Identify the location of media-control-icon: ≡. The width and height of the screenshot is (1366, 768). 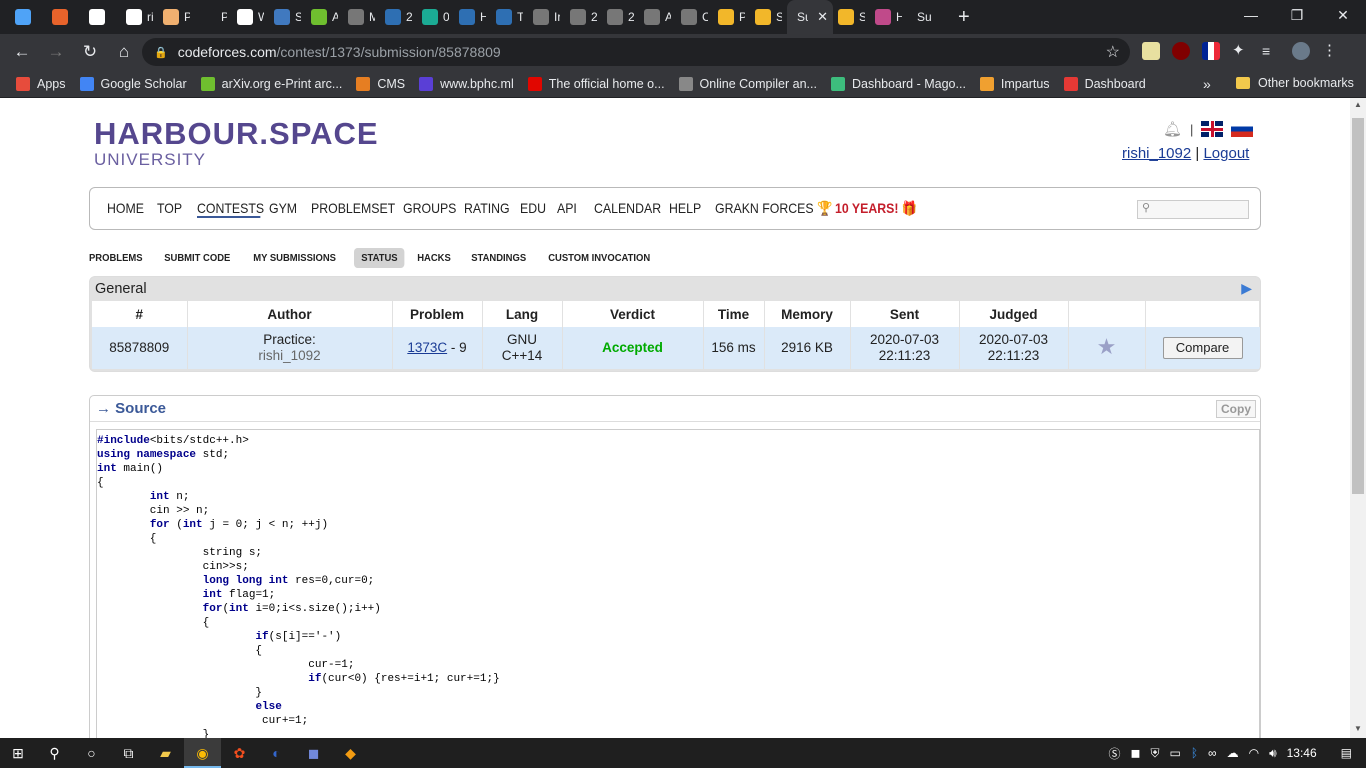
(1271, 51).